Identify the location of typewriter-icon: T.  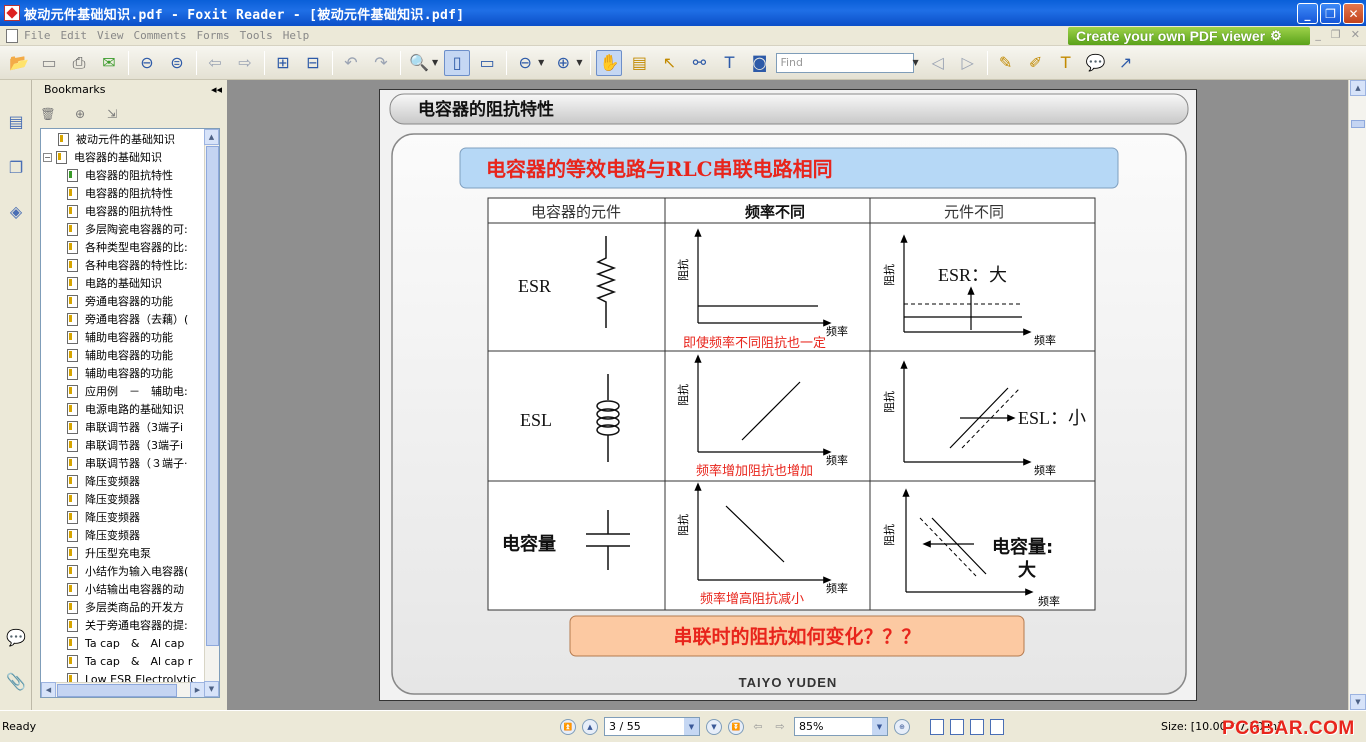
(729, 63).